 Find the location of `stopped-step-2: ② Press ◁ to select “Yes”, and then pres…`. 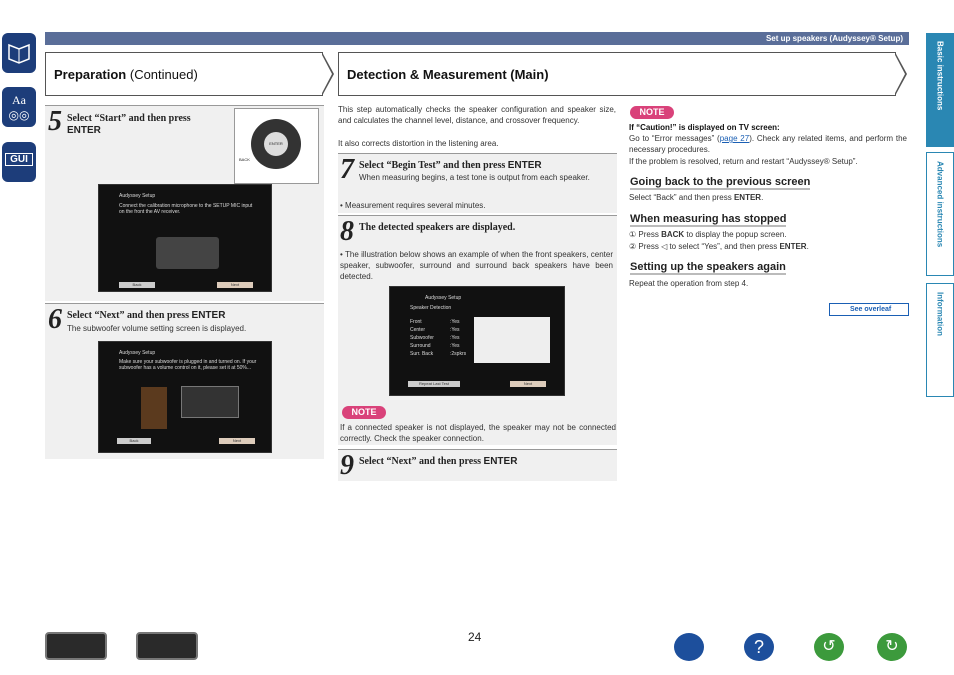

stopped-step-2: ② Press ◁ to select “Yes”, and then pres… is located at coordinates (719, 246).